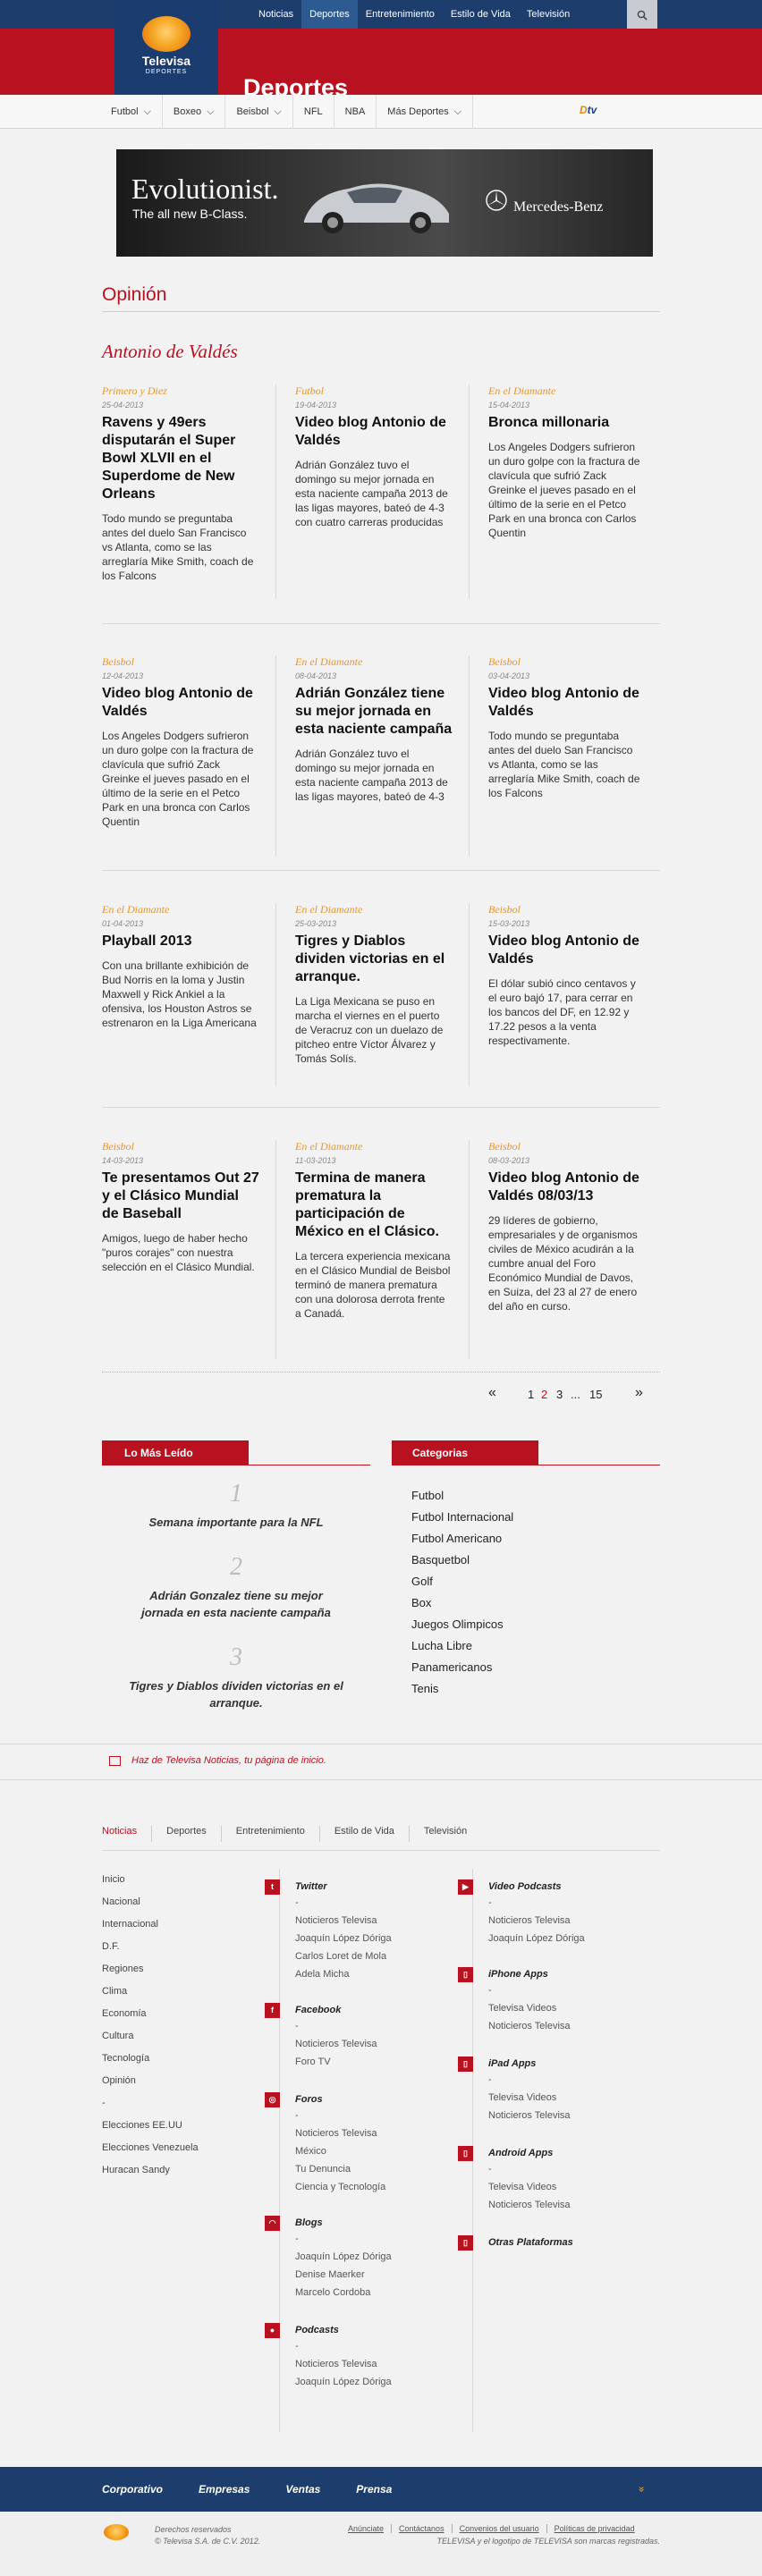 Image resolution: width=762 pixels, height=2576 pixels. What do you see at coordinates (492, 1393) in the screenshot?
I see `pagination-prev: «` at bounding box center [492, 1393].